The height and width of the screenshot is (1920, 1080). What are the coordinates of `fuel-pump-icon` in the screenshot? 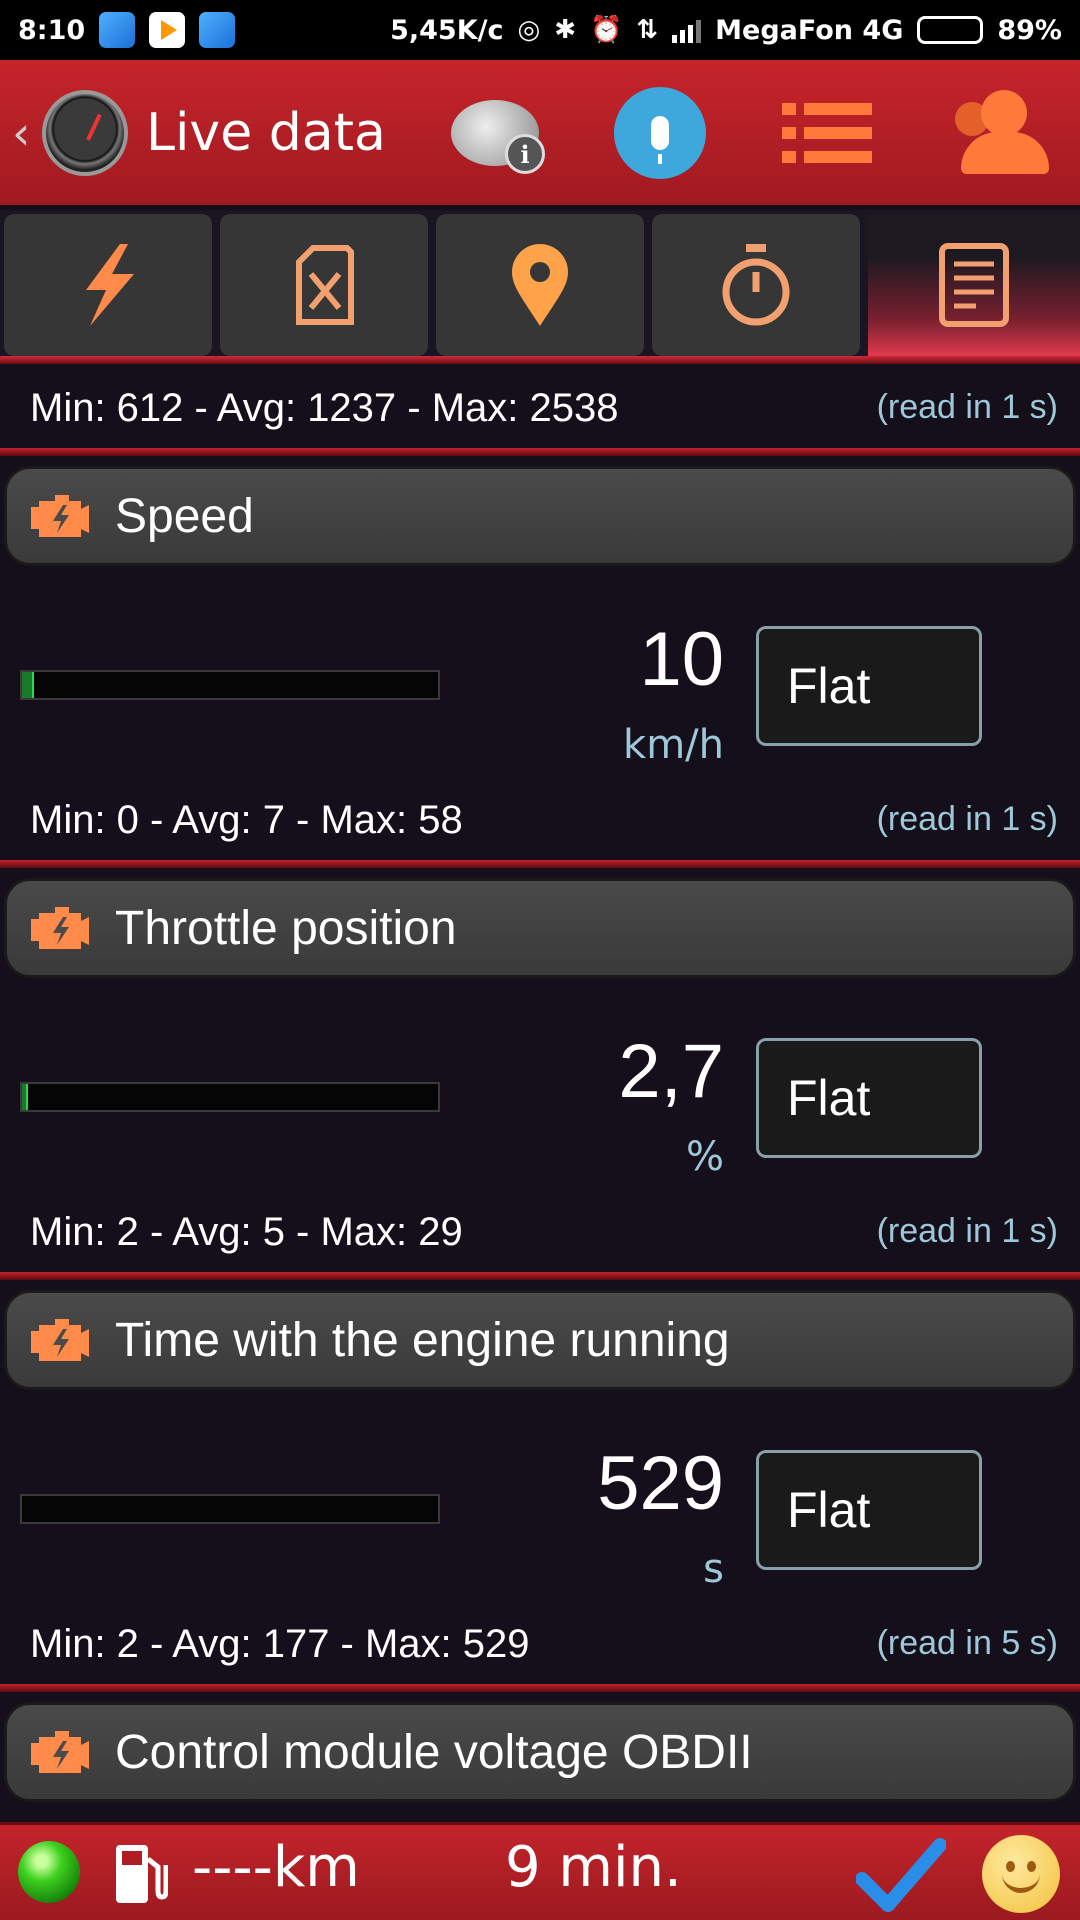 It's located at (140, 1873).